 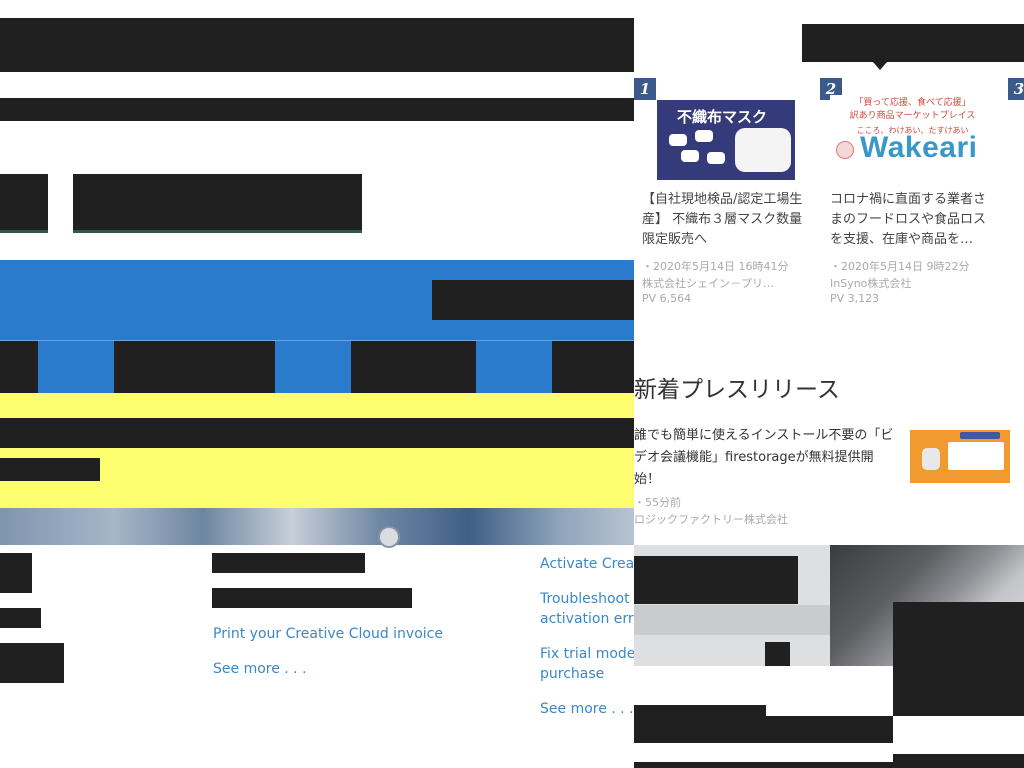 What do you see at coordinates (657, 502) in the screenshot?
I see `news-item-time: ・55分前` at bounding box center [657, 502].